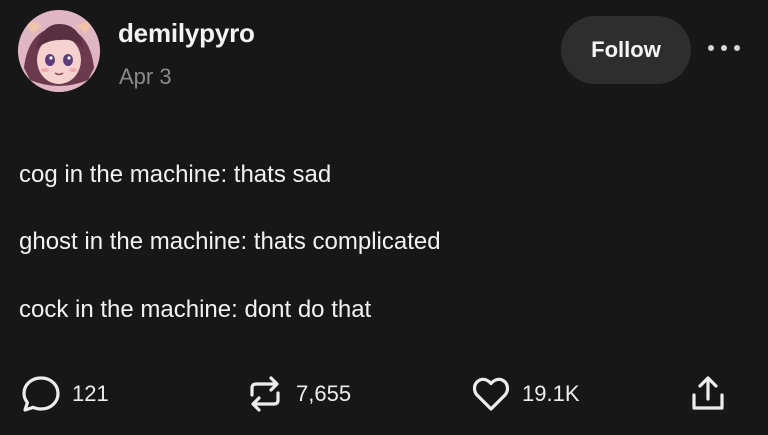  I want to click on post-text-line: ghost in the machine: thats complicated, so click(230, 241).